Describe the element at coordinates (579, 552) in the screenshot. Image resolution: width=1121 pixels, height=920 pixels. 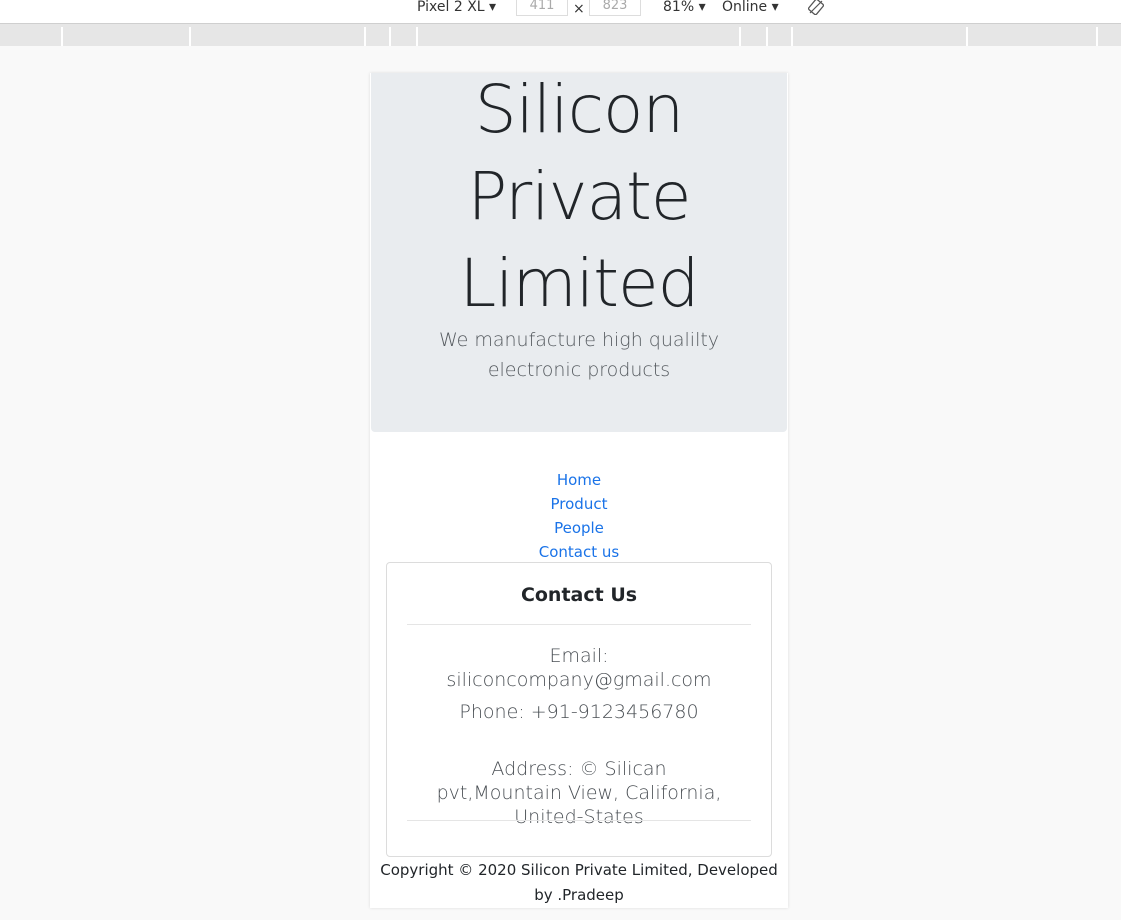
I see `nav-link-contact: Contact us` at that location.